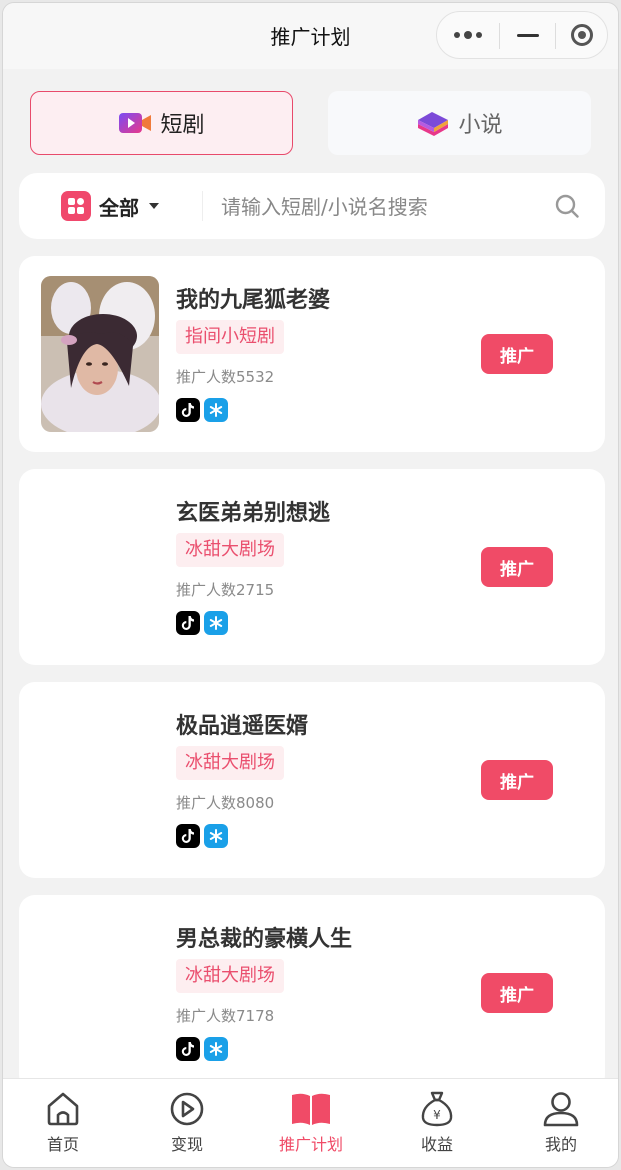  I want to click on nav-label: 首页, so click(62, 1144).